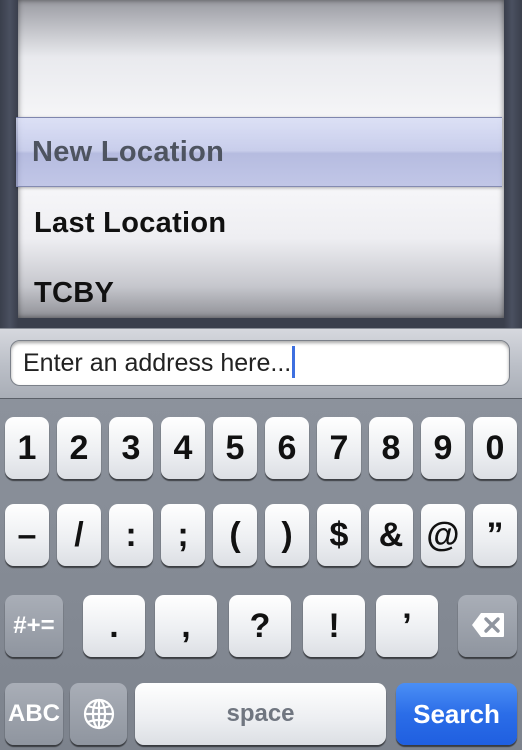 The width and height of the screenshot is (522, 750). What do you see at coordinates (34, 626) in the screenshot?
I see `key-more-symbols: #+=` at bounding box center [34, 626].